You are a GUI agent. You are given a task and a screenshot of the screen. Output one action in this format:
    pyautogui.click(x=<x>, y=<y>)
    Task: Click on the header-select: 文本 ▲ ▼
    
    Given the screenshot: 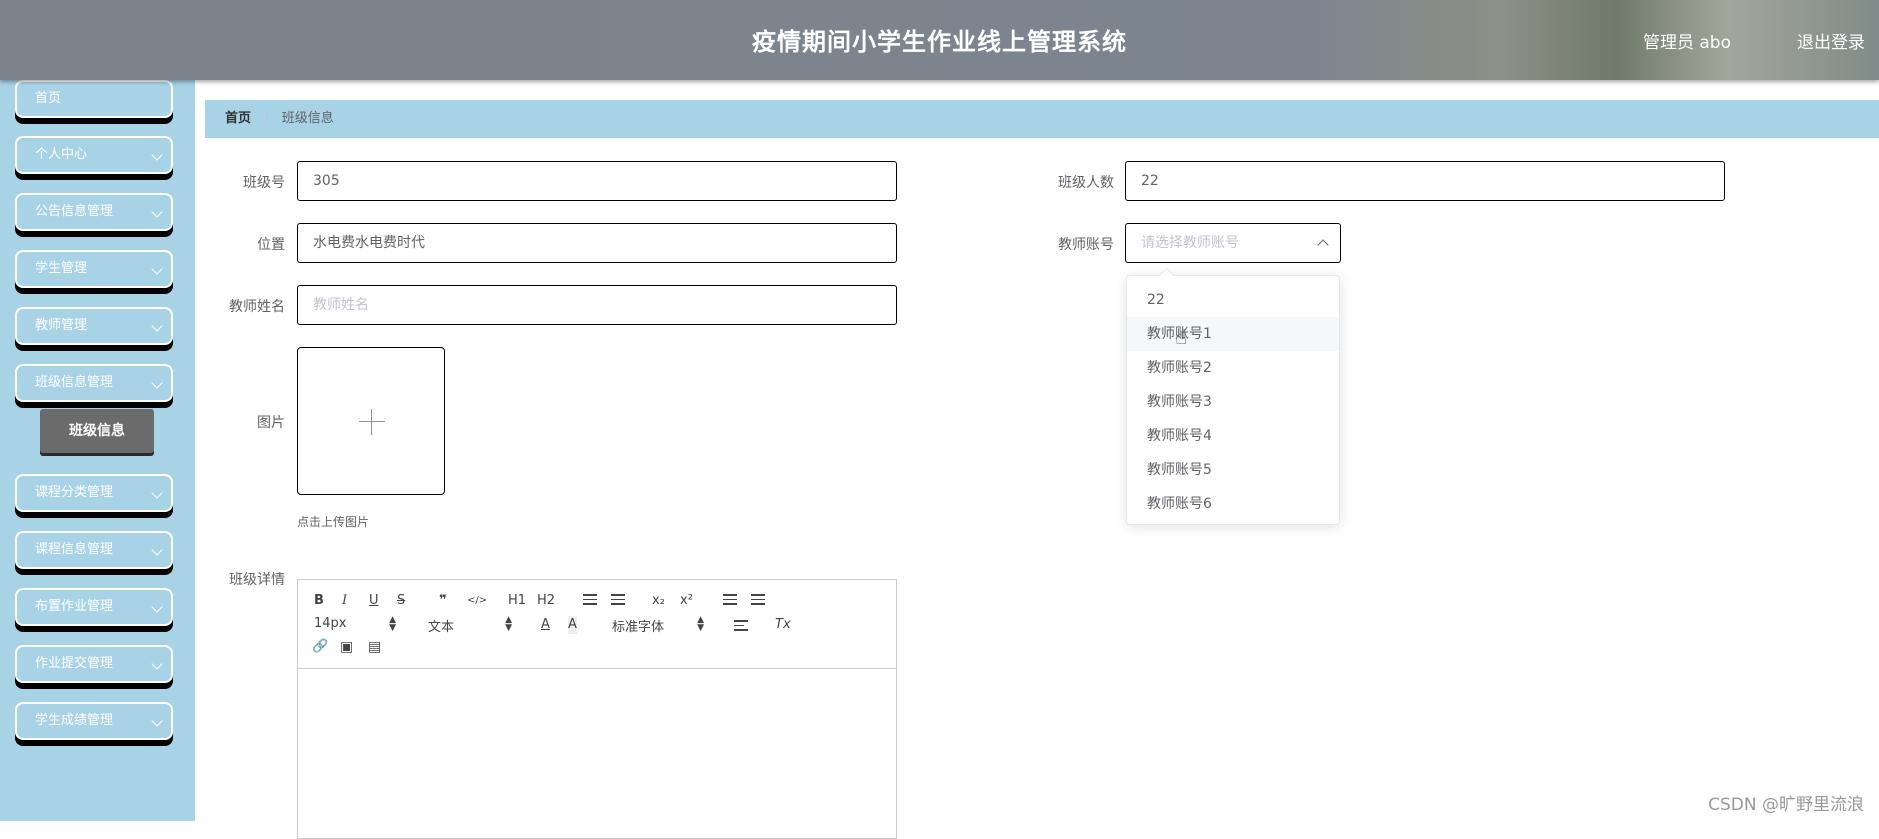 What is the action you would take?
    pyautogui.click(x=470, y=625)
    